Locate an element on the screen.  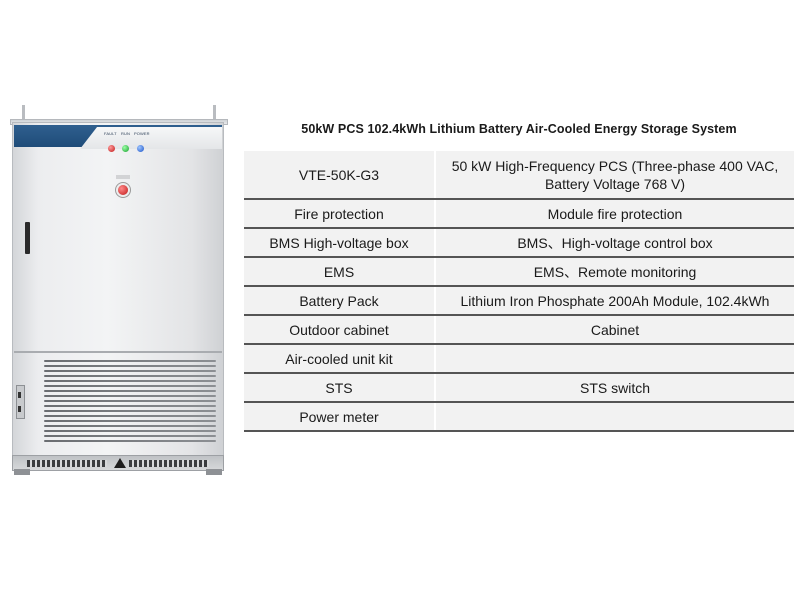
power-indicator-label: POWER is located at coordinates (142, 133).